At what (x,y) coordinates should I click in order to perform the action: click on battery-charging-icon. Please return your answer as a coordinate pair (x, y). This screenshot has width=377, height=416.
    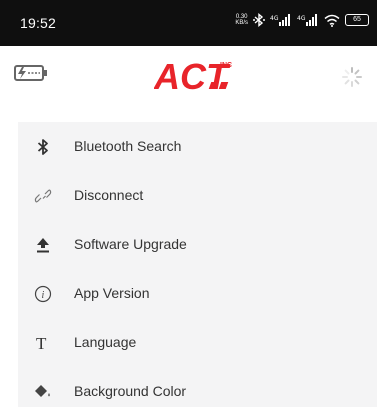
    Looking at the image, I should click on (31, 75).